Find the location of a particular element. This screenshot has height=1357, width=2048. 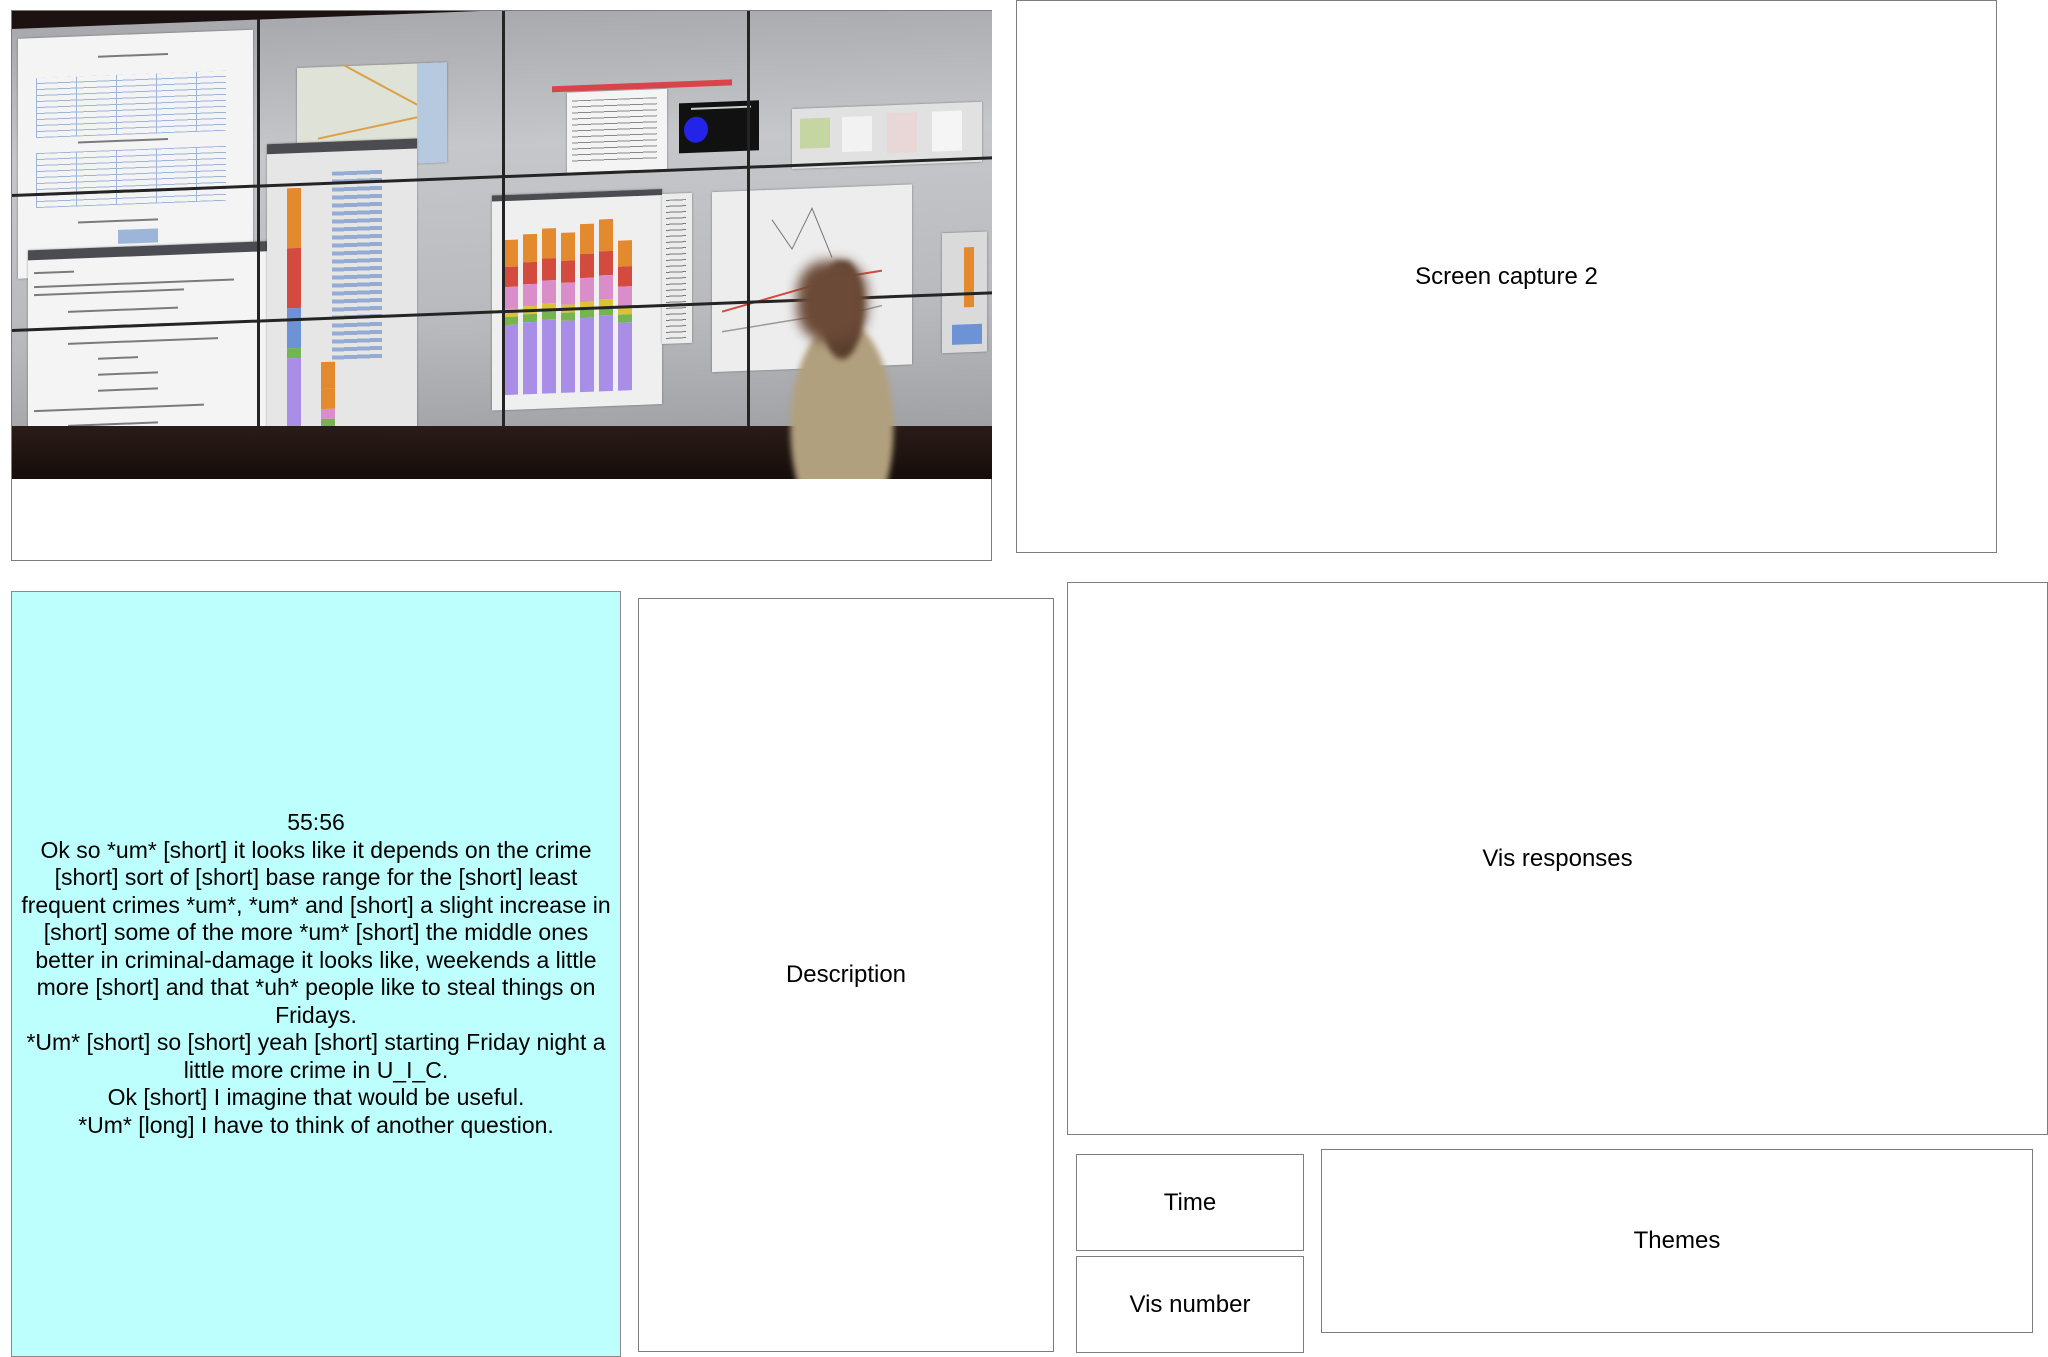

vis-number-label: Vis number is located at coordinates (1190, 1304).